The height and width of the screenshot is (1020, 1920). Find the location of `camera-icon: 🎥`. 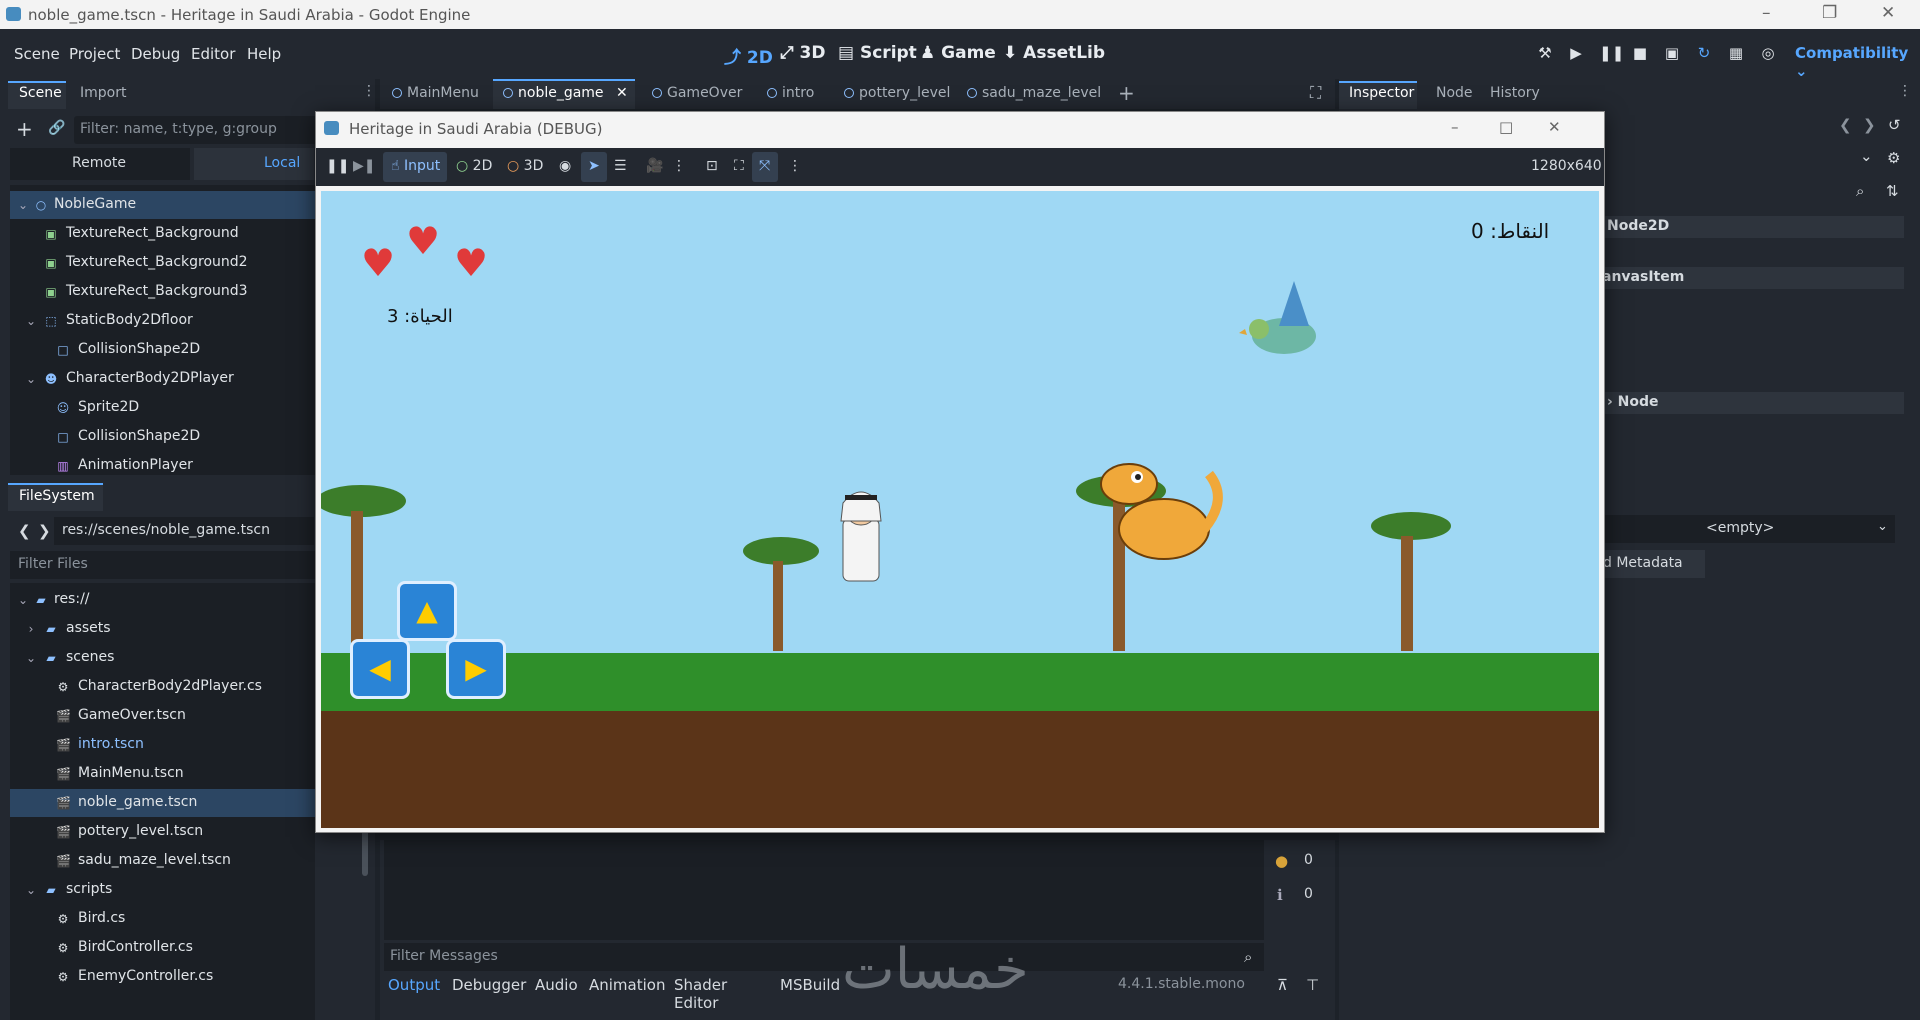

camera-icon: 🎥 is located at coordinates (654, 166).